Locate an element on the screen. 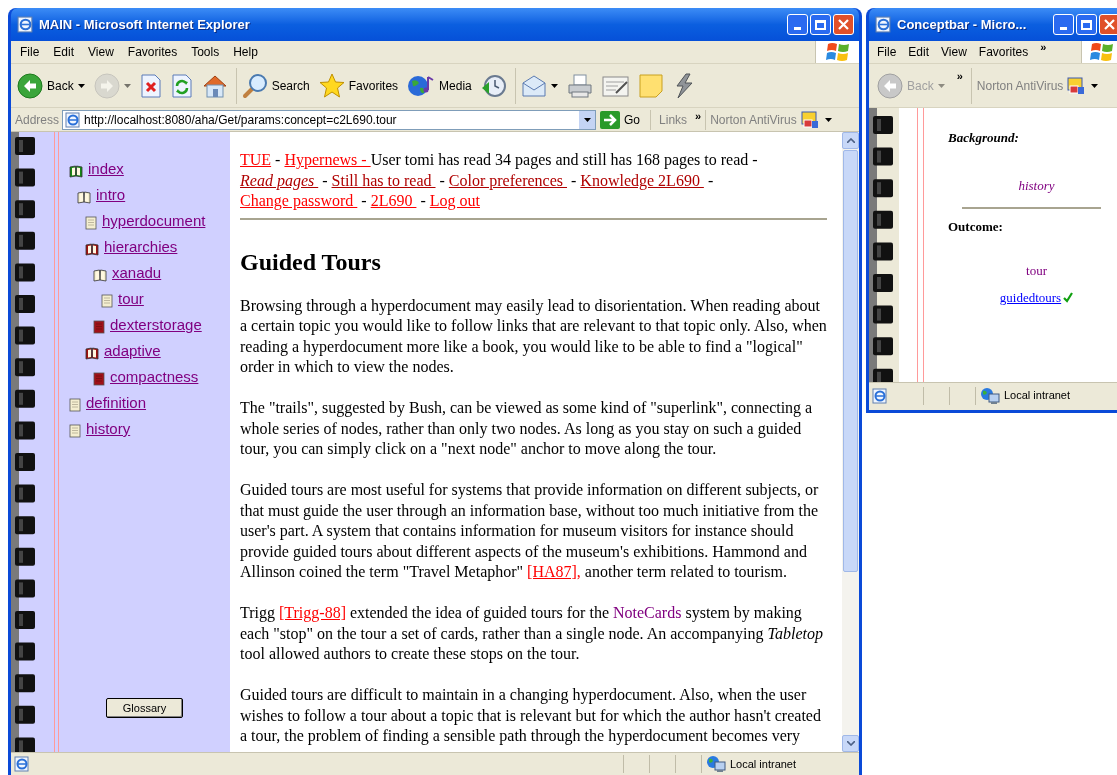  section-label: Outcome: is located at coordinates (976, 227).